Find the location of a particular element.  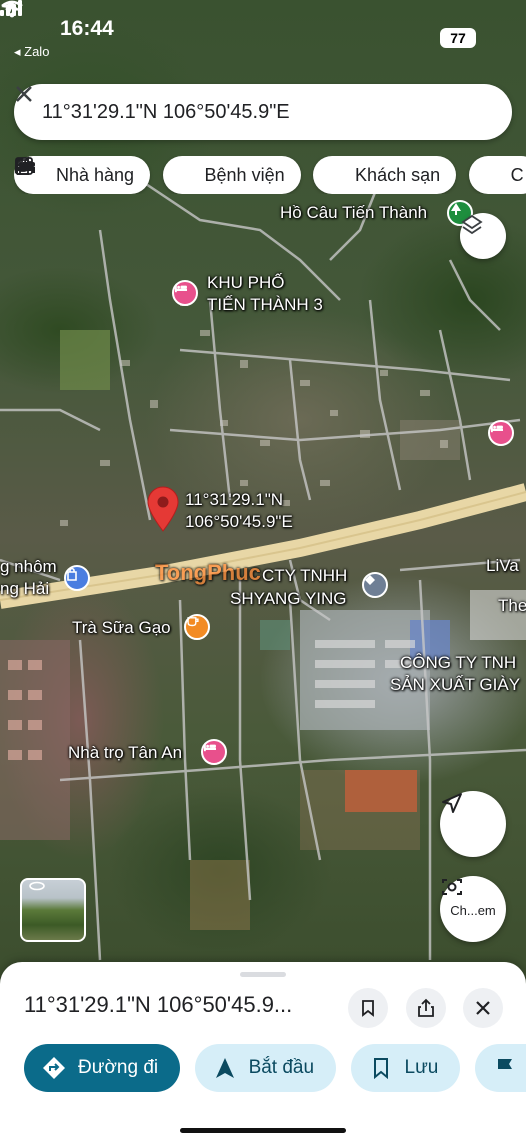

flag-icon is located at coordinates (505, 1068).